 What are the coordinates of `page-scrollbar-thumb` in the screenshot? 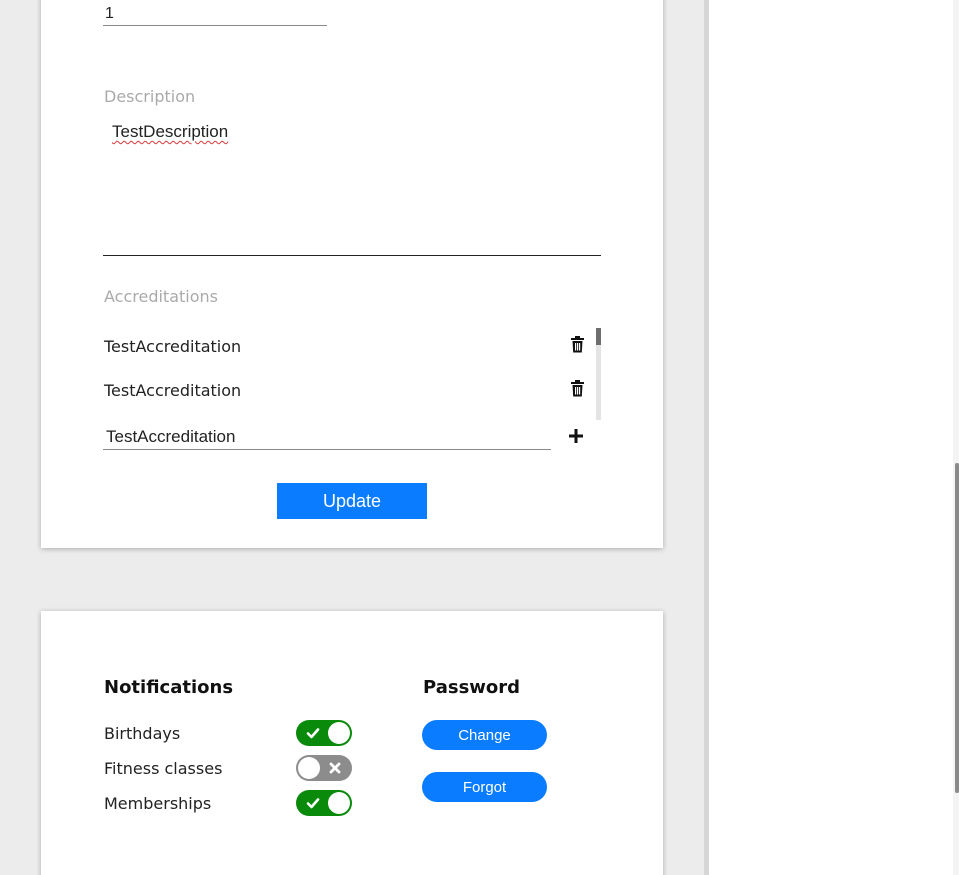 It's located at (957, 628).